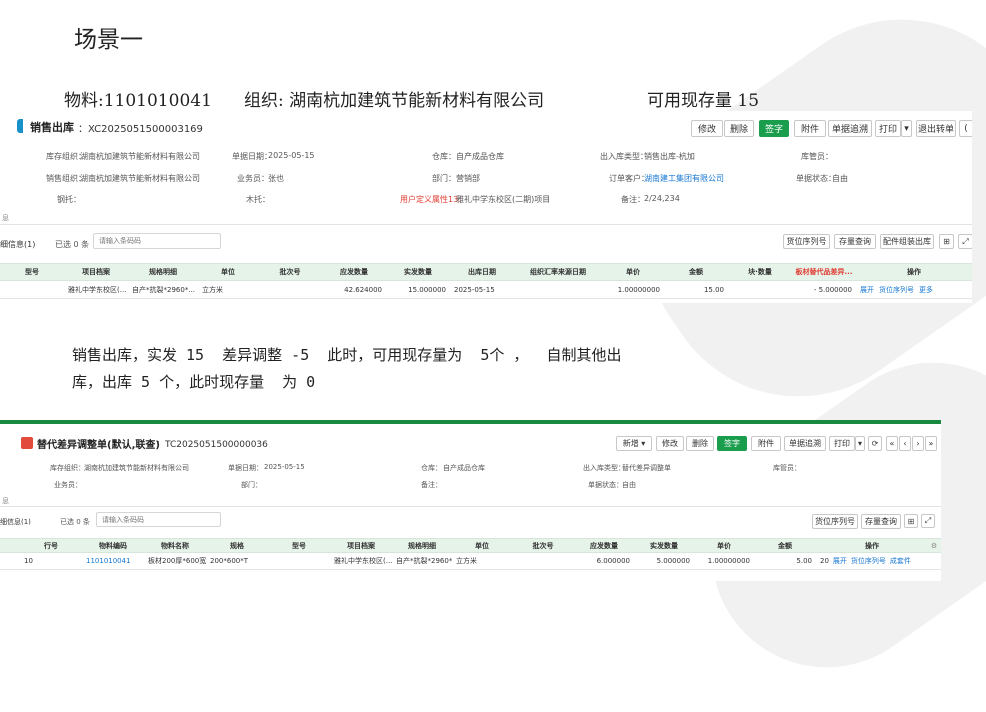 This screenshot has width=986, height=712. Describe the element at coordinates (113, 561) in the screenshot. I see `cell-material-code: 1101010041` at that location.